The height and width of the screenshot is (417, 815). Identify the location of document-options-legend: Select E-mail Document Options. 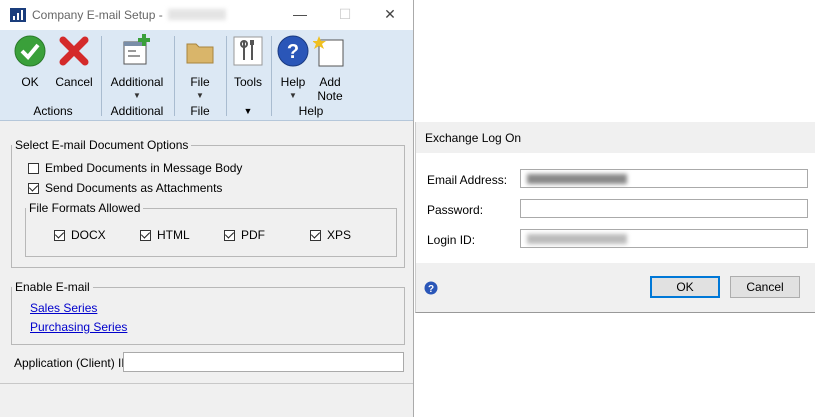
(102, 145).